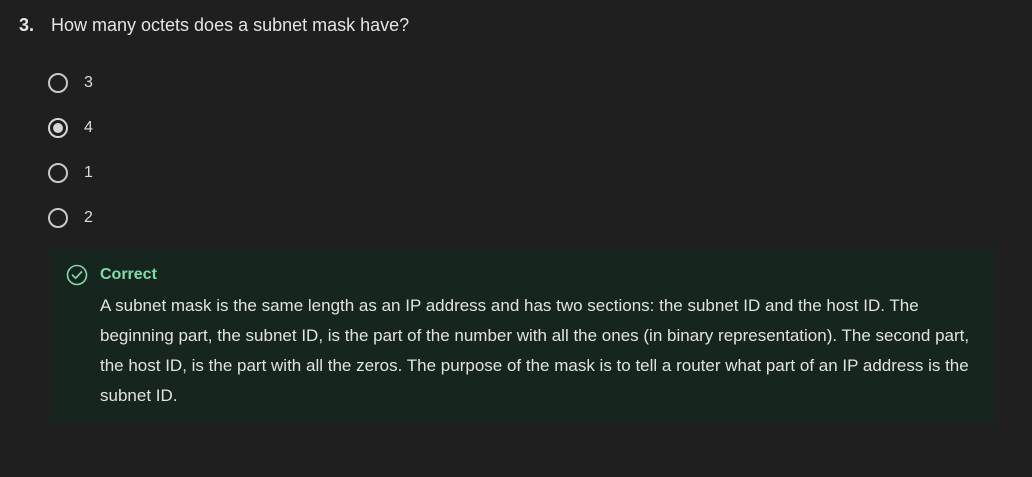 This screenshot has height=477, width=1032. What do you see at coordinates (70, 173) in the screenshot?
I see `option-3: 1` at bounding box center [70, 173].